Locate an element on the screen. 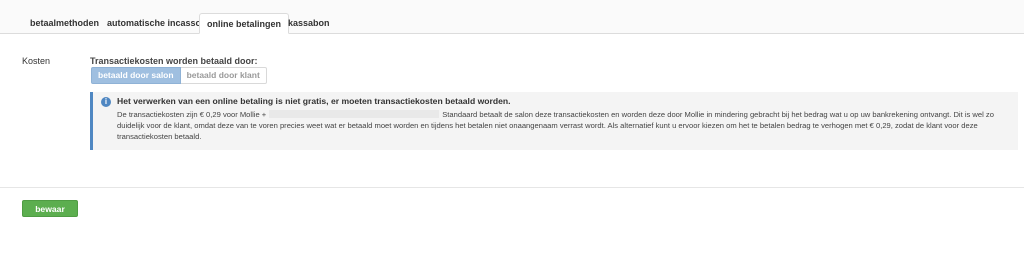 Image resolution: width=1024 pixels, height=265 pixels. field-title: Transactiekosten worden betaald door: is located at coordinates (174, 61).